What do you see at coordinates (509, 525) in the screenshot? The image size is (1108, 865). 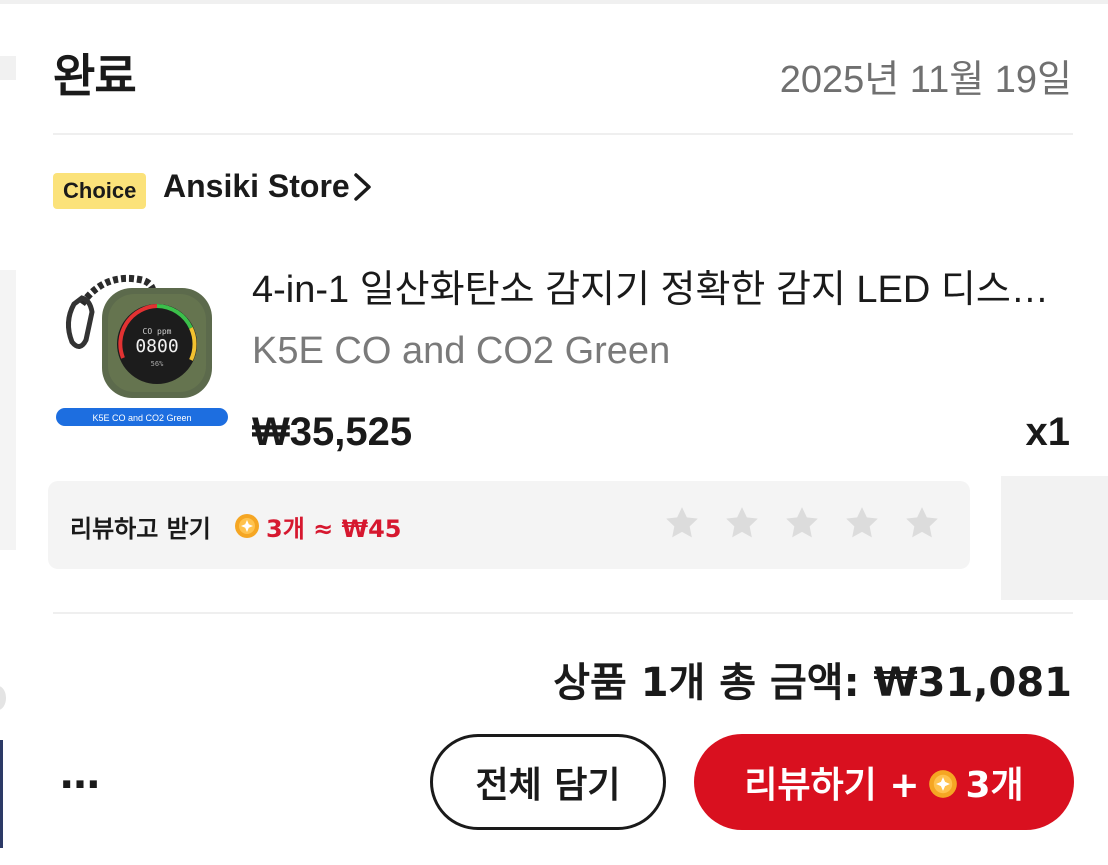 I see `review-reward-box: 리뷰하고 받기 3개 ≈ ₩45` at bounding box center [509, 525].